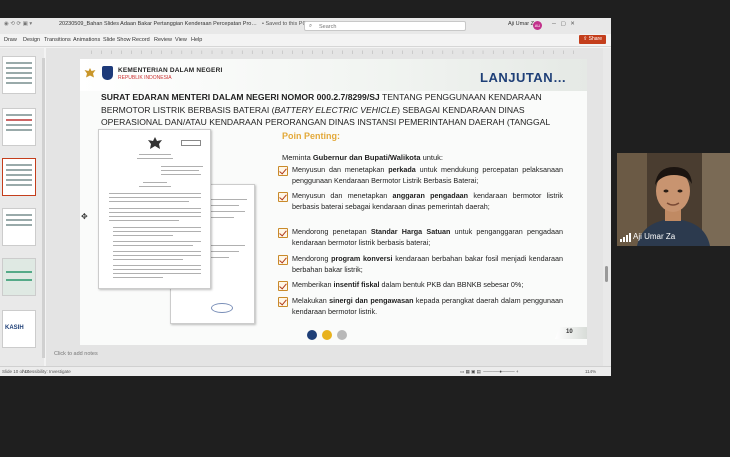  What do you see at coordinates (145, 78) in the screenshot?
I see `organization-subtitle: REPUBLIK INDONESIA` at bounding box center [145, 78].